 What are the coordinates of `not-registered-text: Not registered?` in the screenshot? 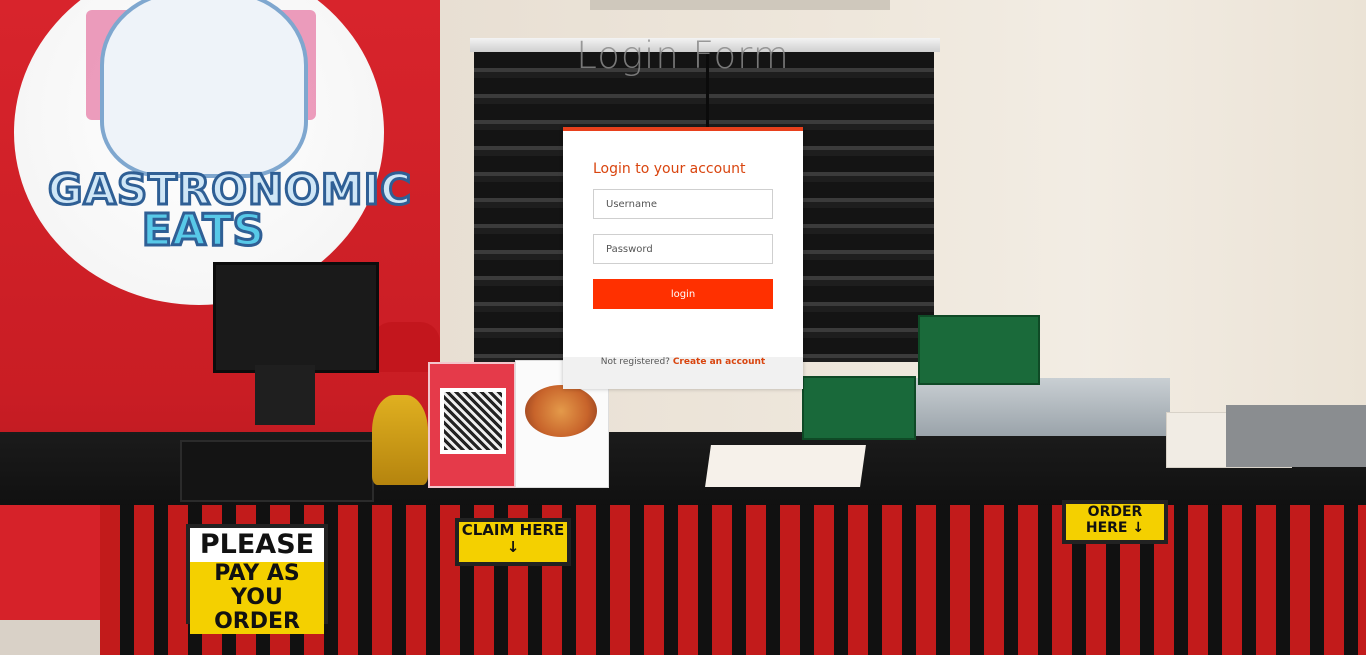 It's located at (635, 362).